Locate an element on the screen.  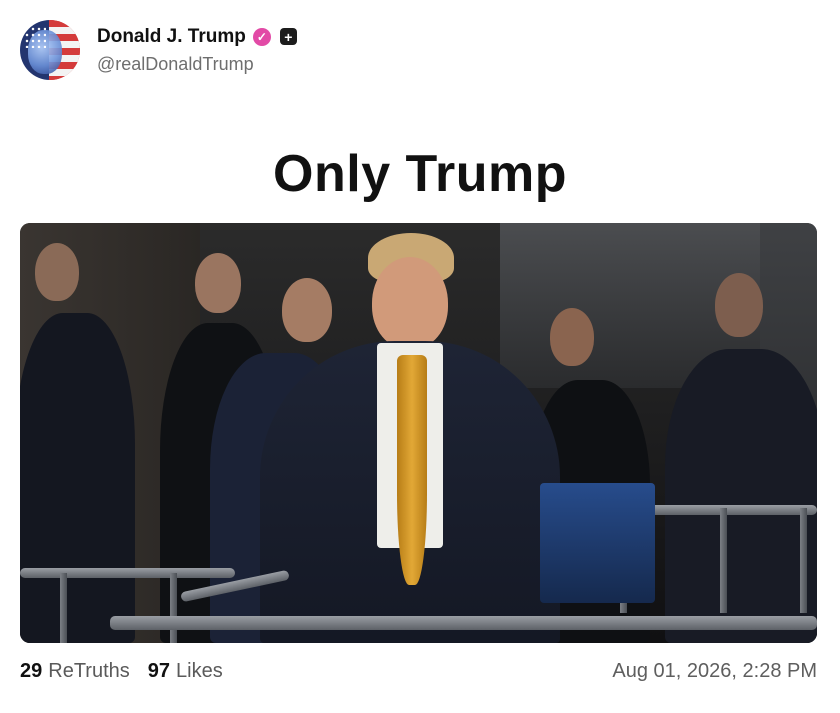
photo-face is located at coordinates (410, 303).